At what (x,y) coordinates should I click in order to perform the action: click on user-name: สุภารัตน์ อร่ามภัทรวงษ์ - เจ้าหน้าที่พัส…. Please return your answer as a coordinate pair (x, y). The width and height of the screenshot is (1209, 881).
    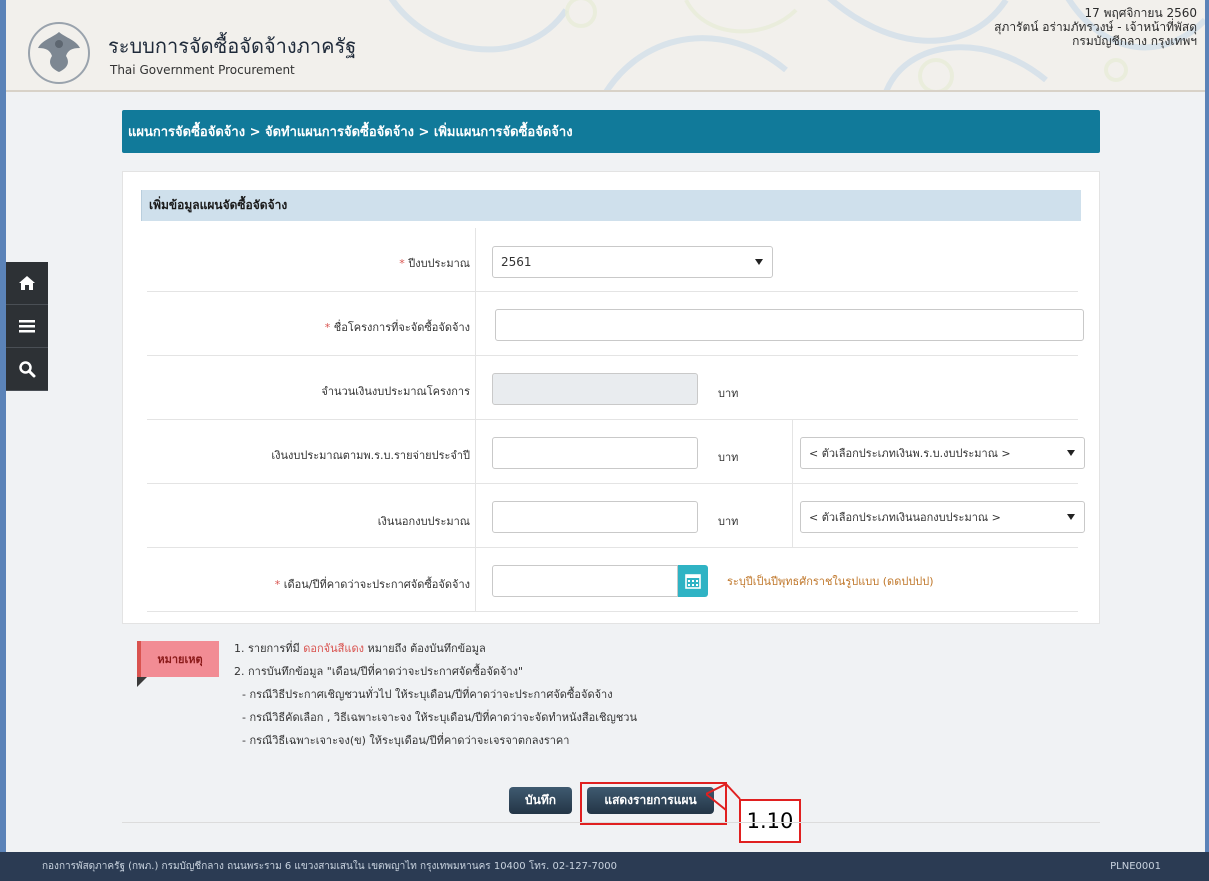
    Looking at the image, I should click on (1095, 27).